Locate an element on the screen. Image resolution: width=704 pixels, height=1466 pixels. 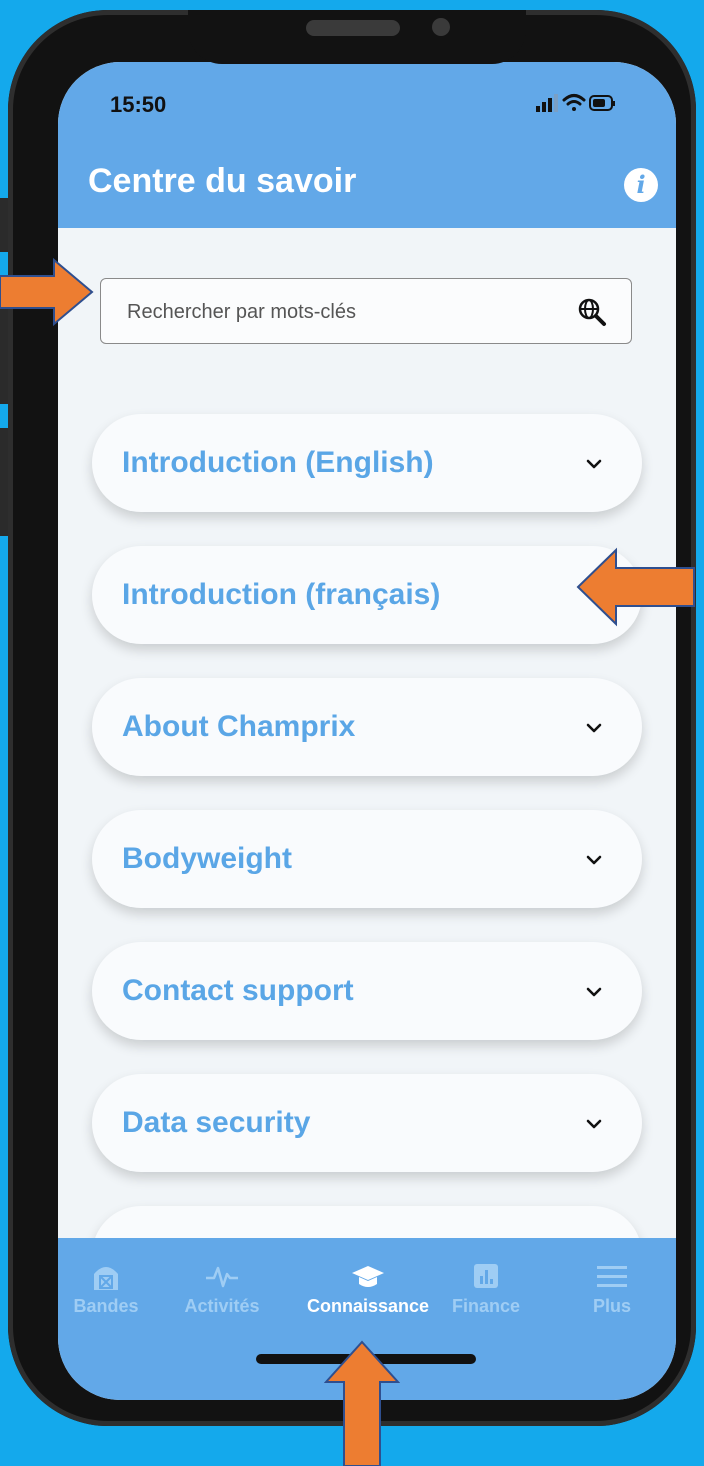
tab-bandes: Bandes is located at coordinates (112, 1288).